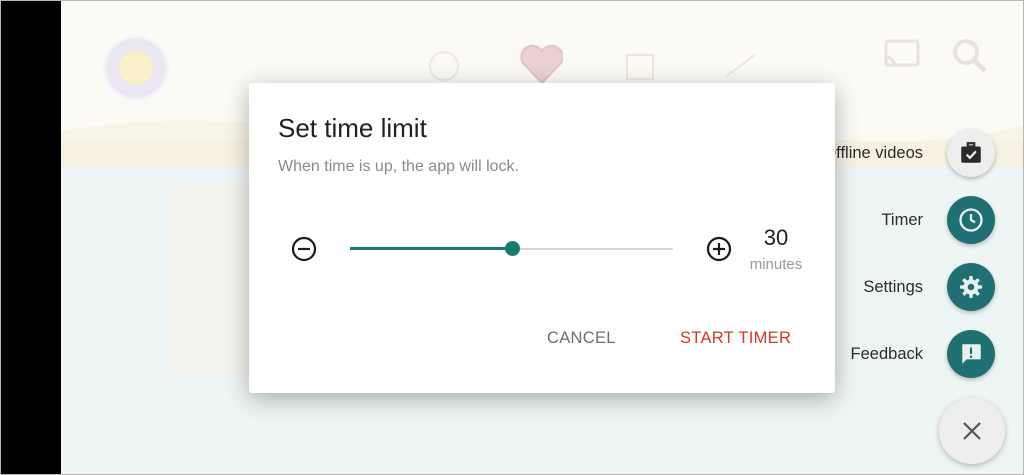  I want to click on fab-label: Settings, so click(893, 286).